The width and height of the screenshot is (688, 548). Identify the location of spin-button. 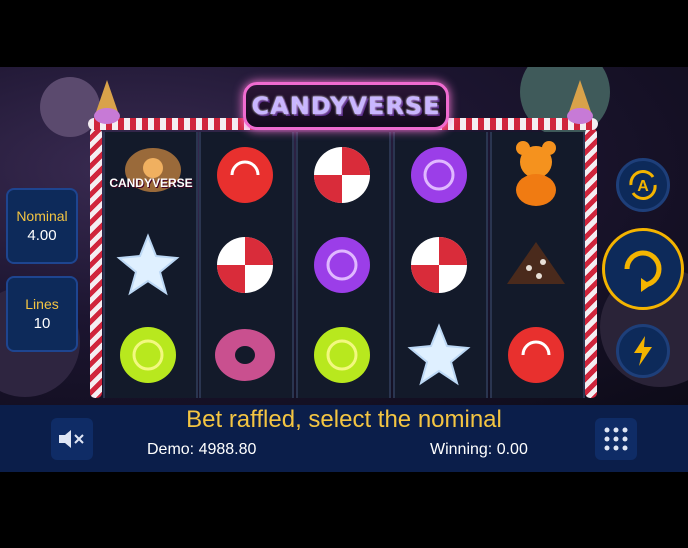
(643, 269).